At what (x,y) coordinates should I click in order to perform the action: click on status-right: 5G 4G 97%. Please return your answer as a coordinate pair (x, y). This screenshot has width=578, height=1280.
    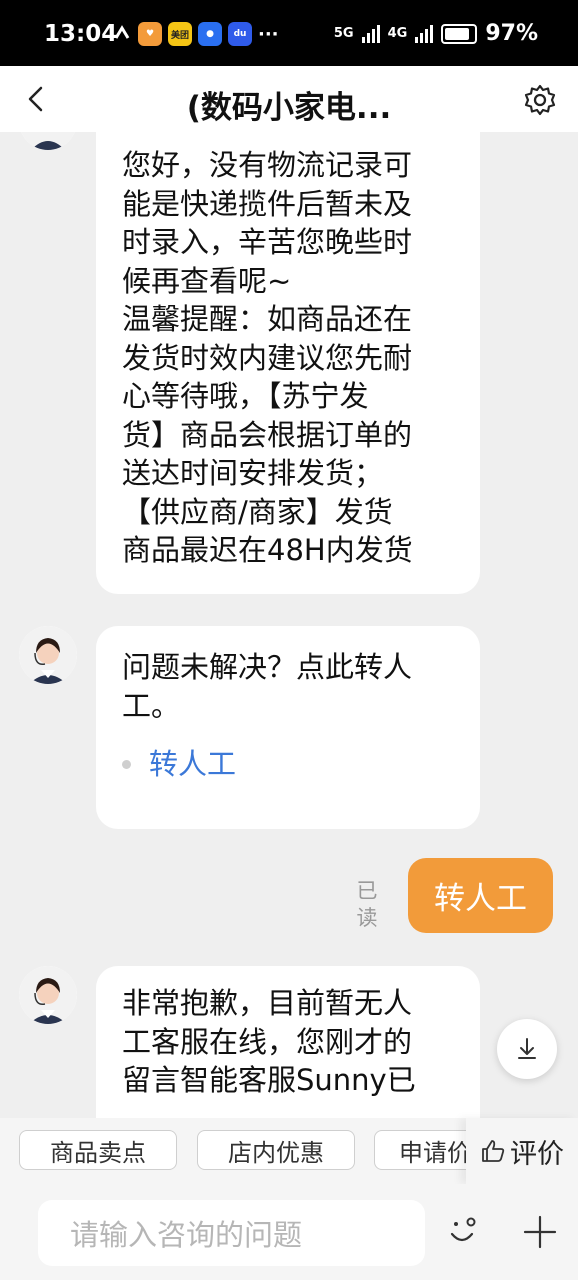
    Looking at the image, I should click on (436, 33).